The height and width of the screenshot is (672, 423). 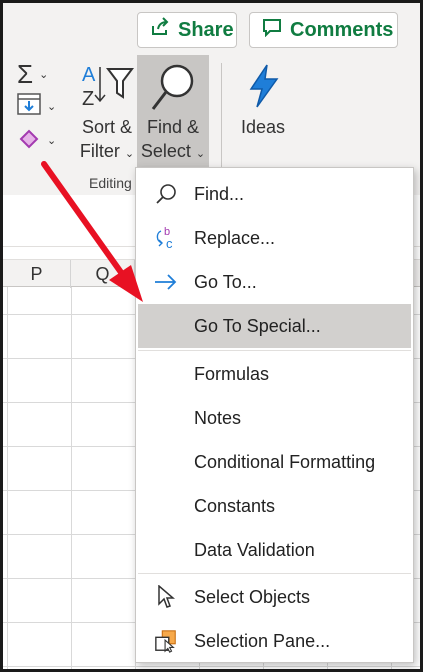 I want to click on menu-item-data-validation: Data Validation, so click(x=274, y=550).